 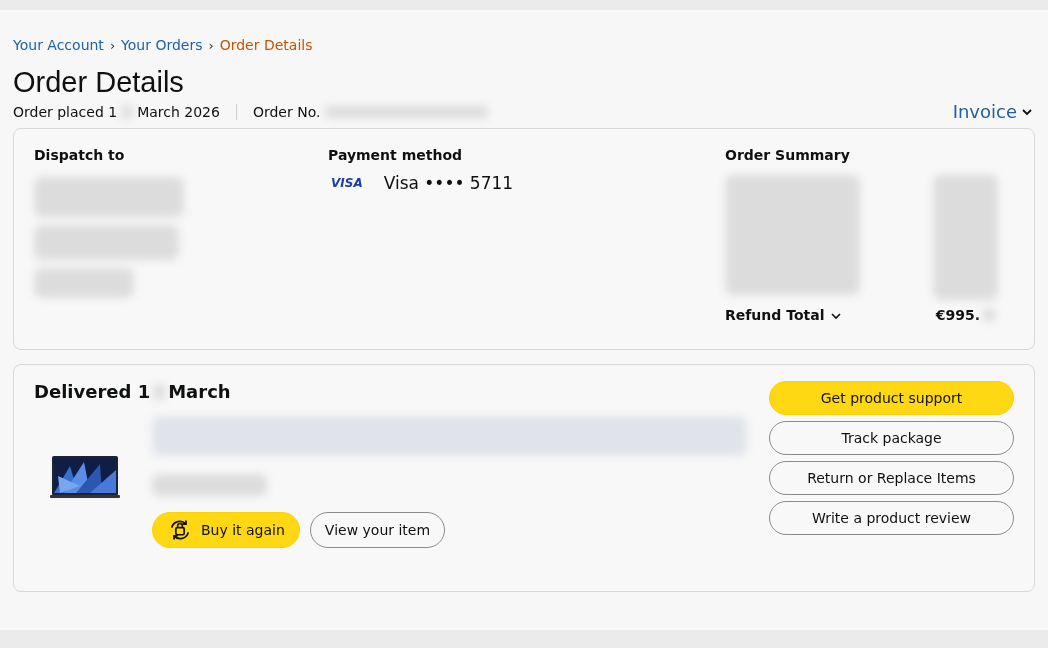 I want to click on section-heading: Order Summary, so click(x=788, y=155).